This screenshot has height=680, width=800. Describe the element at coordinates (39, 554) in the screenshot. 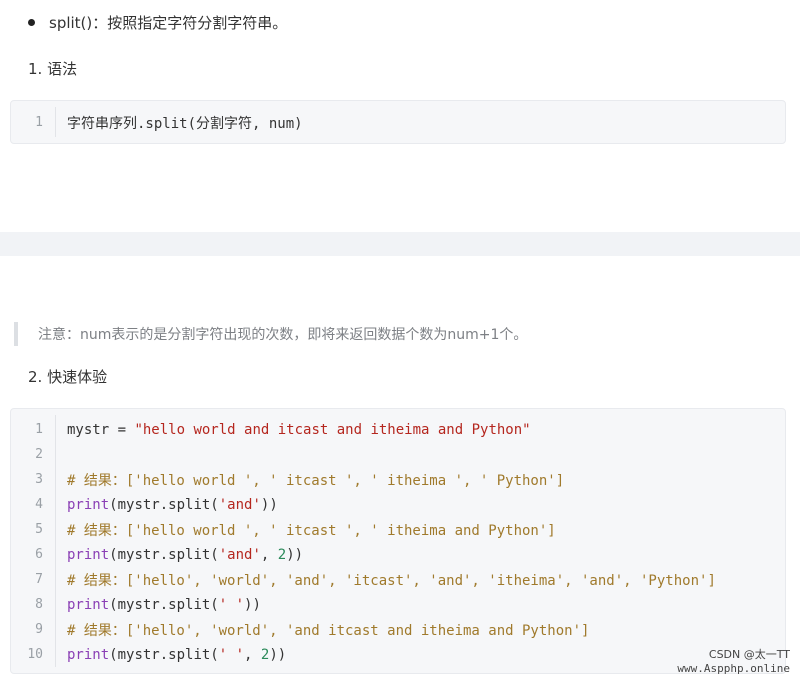

I see `line-number: 6` at that location.